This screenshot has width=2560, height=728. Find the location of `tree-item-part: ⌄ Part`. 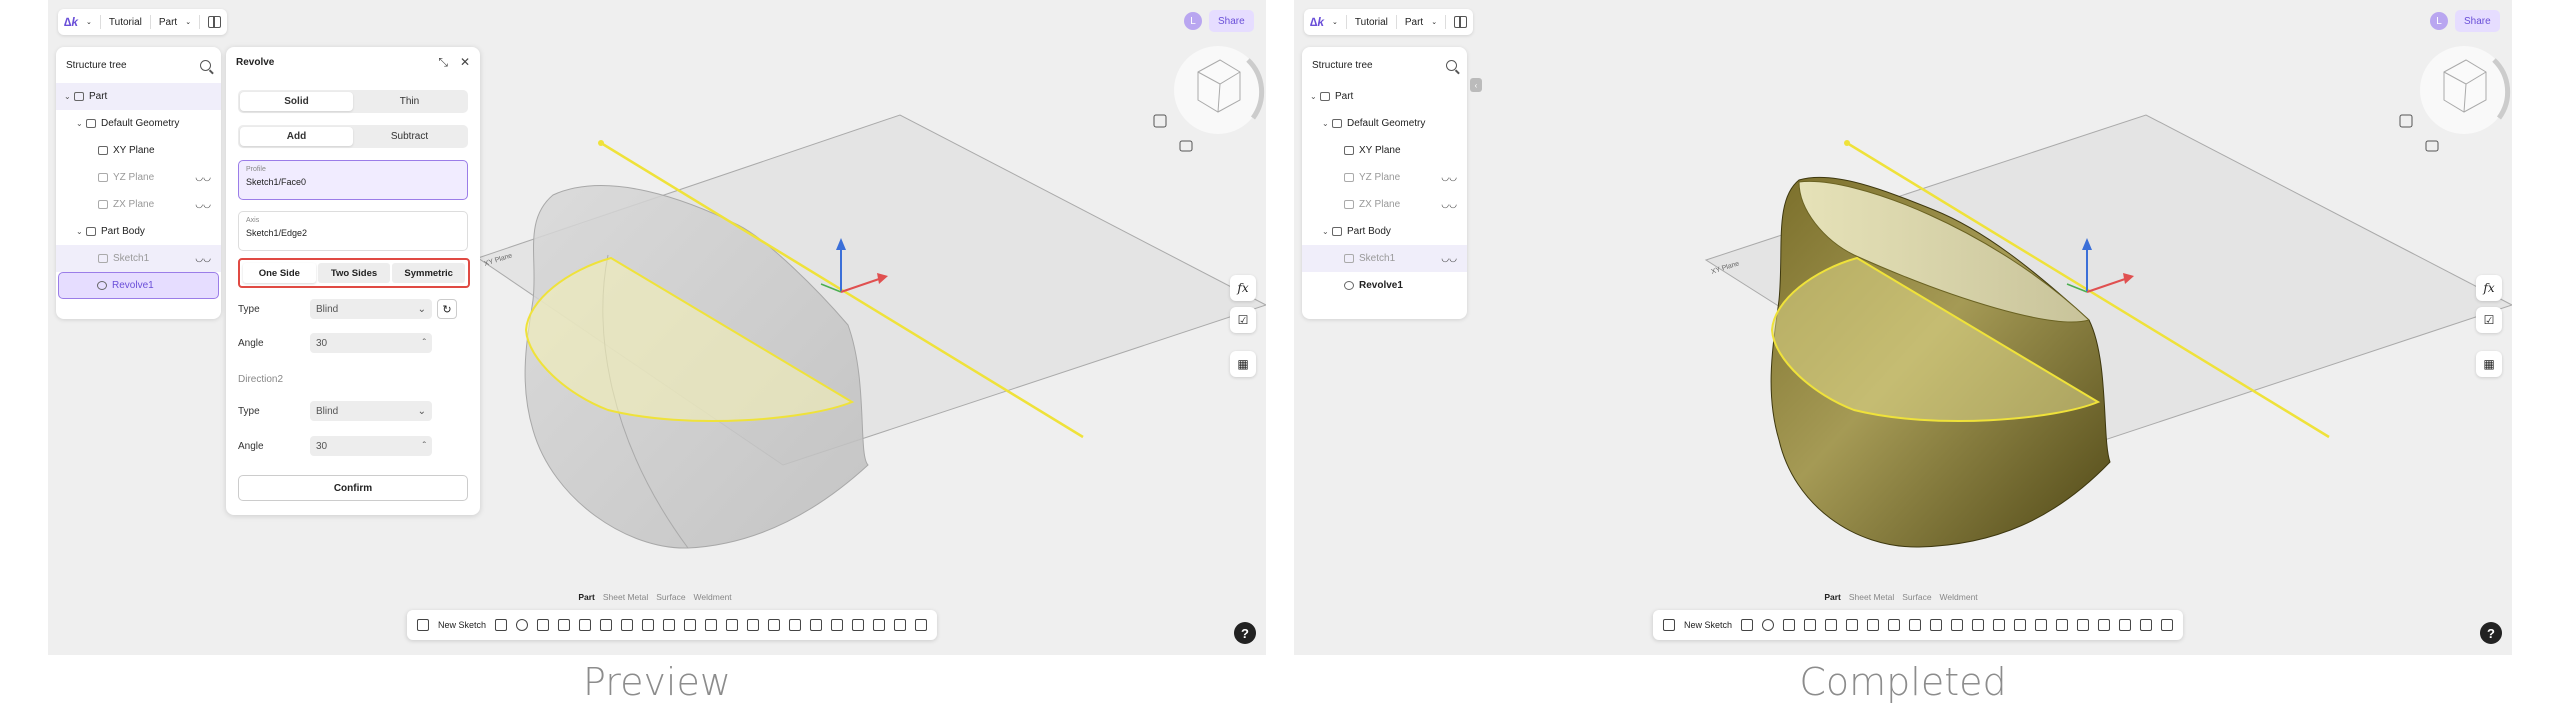

tree-item-part: ⌄ Part is located at coordinates (138, 96).